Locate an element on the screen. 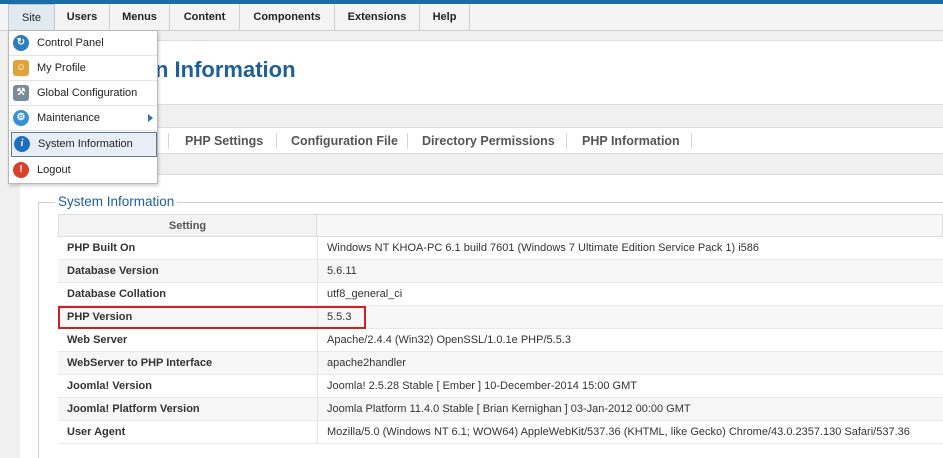  menu-item-label: Maintenance is located at coordinates (68, 118).